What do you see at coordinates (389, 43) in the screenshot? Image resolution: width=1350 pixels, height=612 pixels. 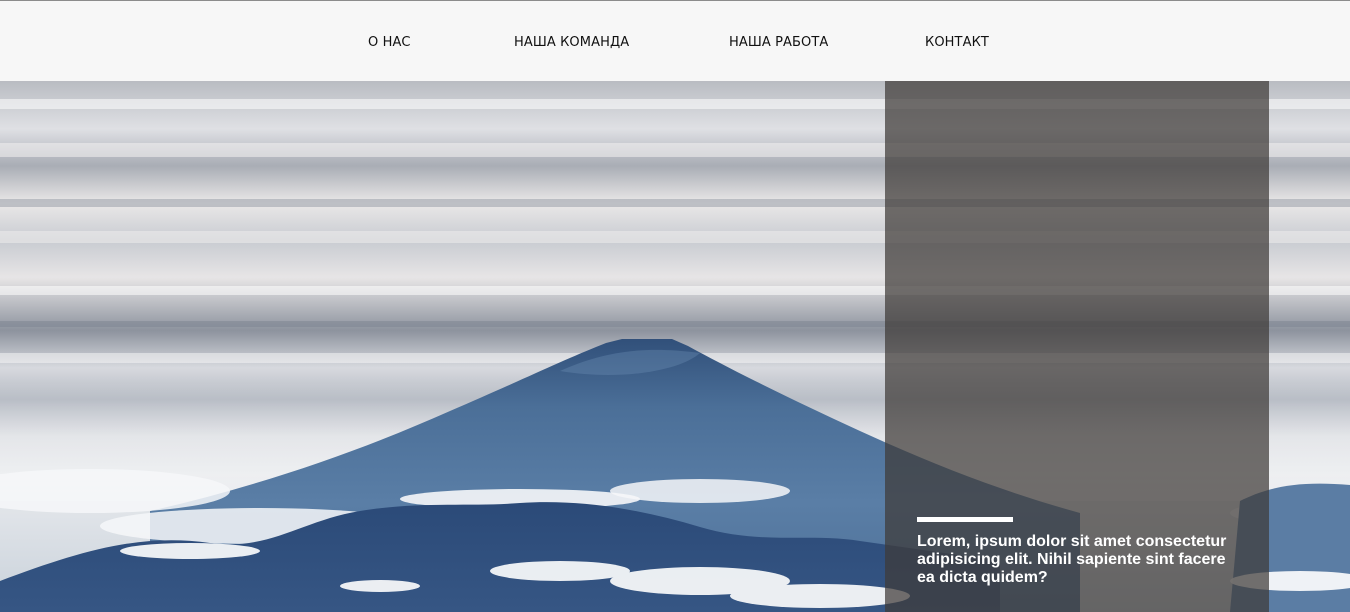 I see `nav-link-about: О НАС` at bounding box center [389, 43].